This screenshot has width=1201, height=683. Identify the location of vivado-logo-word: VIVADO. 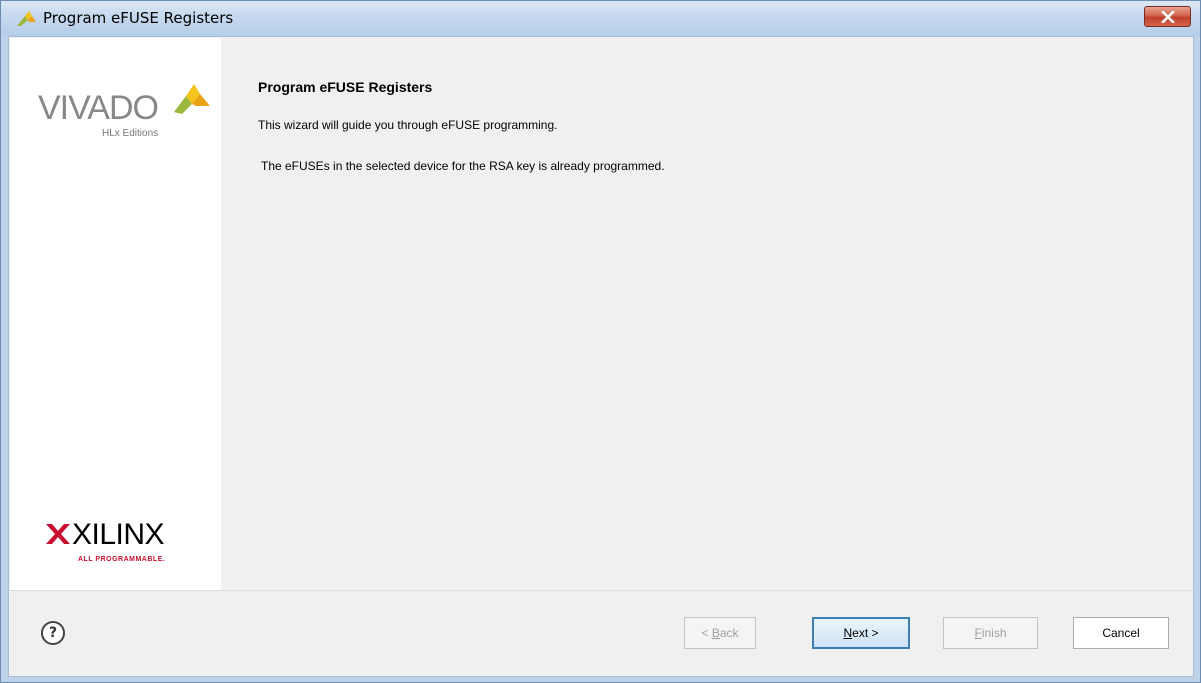
(98, 108).